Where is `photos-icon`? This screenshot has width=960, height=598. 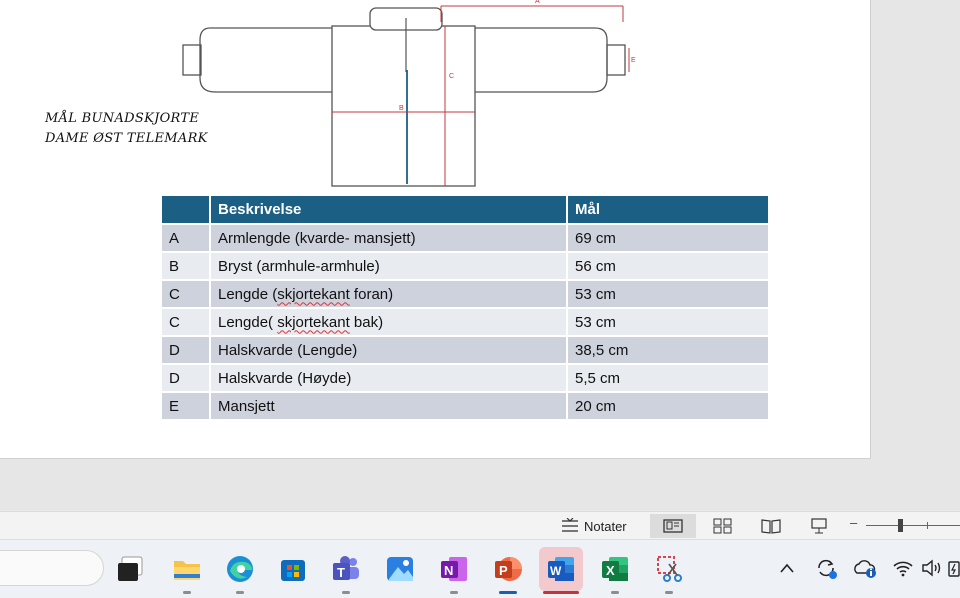
photos-icon is located at coordinates (400, 569).